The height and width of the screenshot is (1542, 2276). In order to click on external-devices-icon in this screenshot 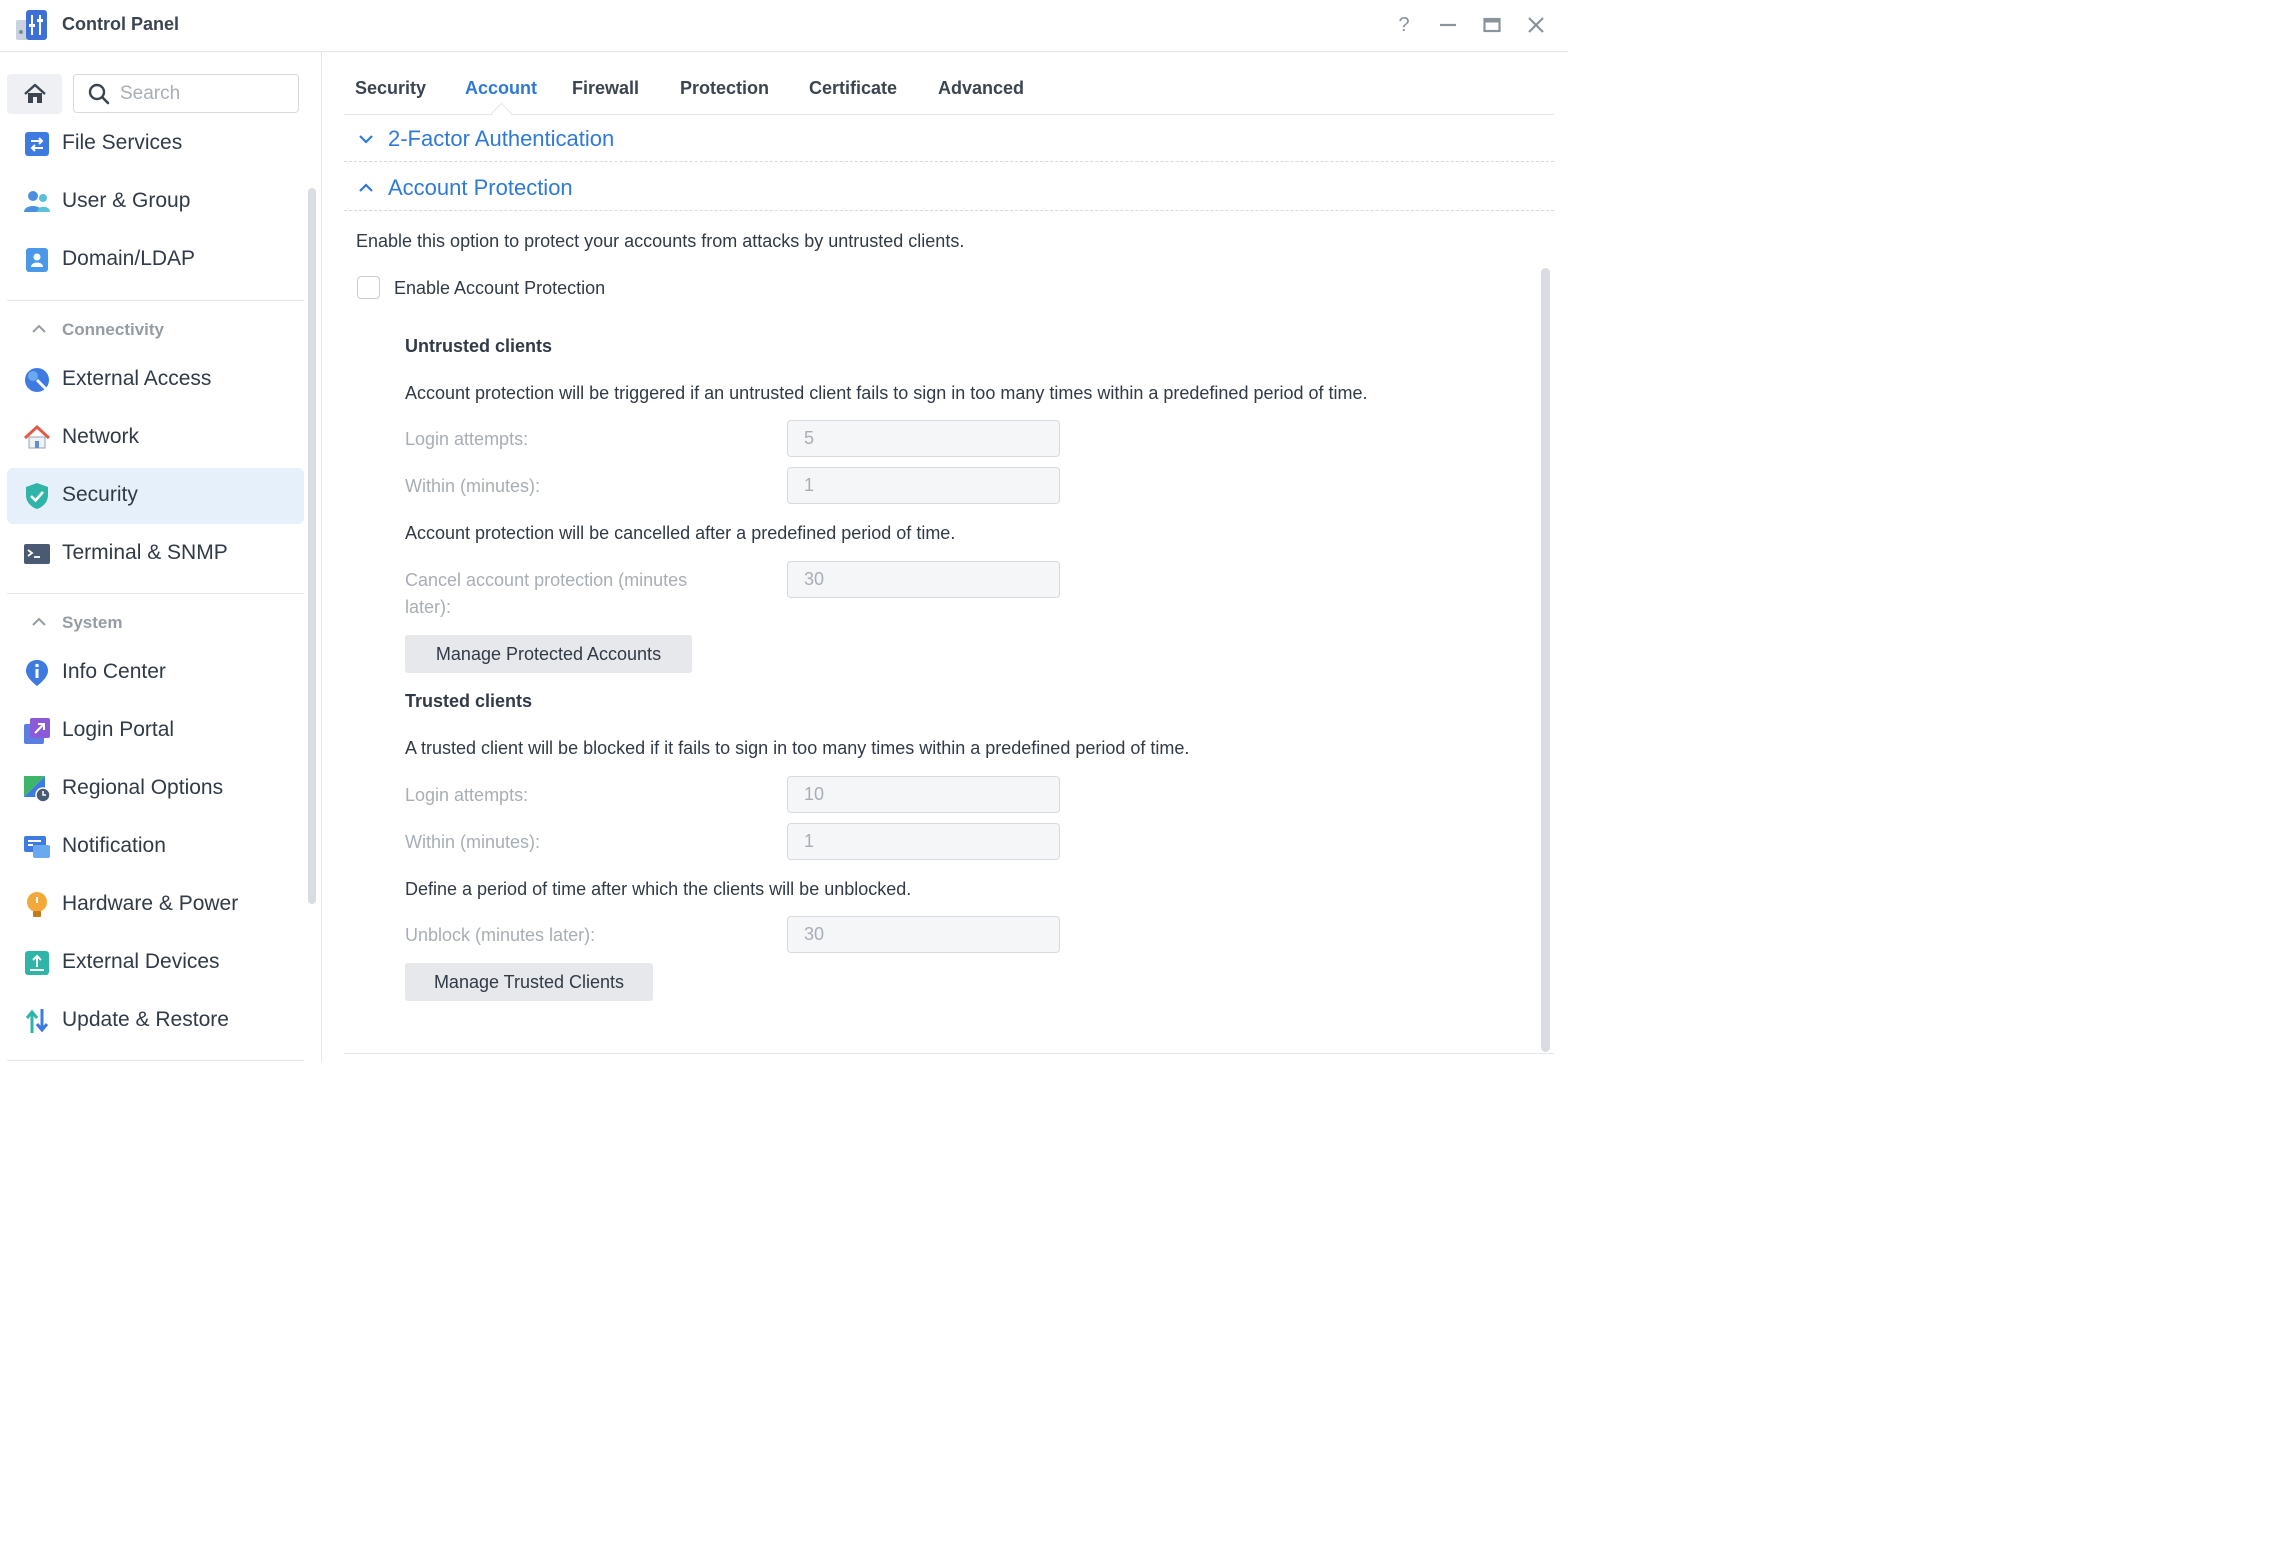, I will do `click(37, 963)`.